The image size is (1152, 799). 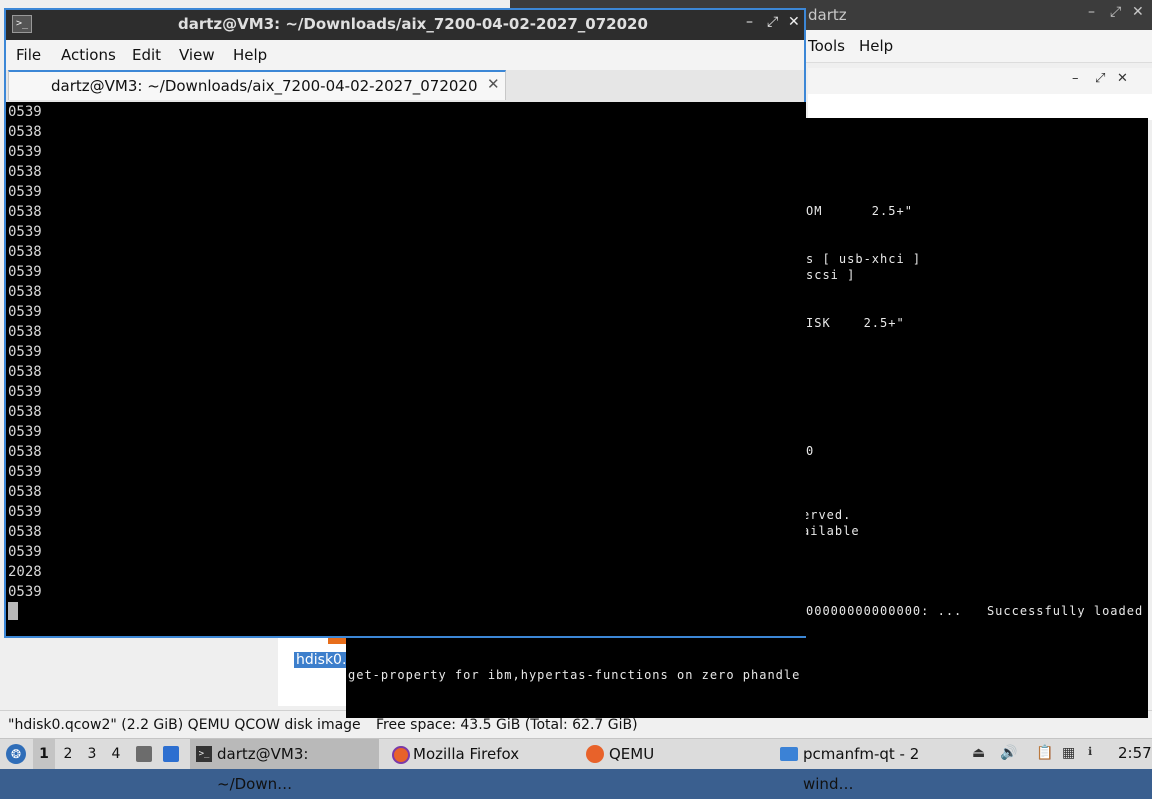 I want to click on qemu-line: ISK 2.5+", so click(x=855, y=323).